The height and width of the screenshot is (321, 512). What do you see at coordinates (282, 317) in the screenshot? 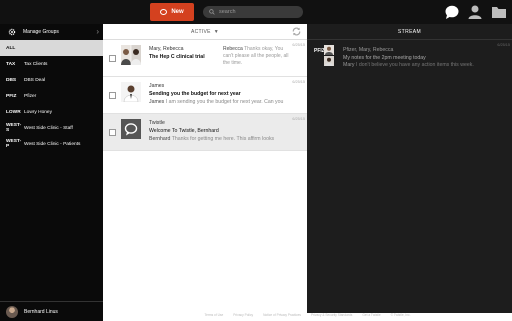
I see `footer-link: Notice of Privacy Practices` at bounding box center [282, 317].